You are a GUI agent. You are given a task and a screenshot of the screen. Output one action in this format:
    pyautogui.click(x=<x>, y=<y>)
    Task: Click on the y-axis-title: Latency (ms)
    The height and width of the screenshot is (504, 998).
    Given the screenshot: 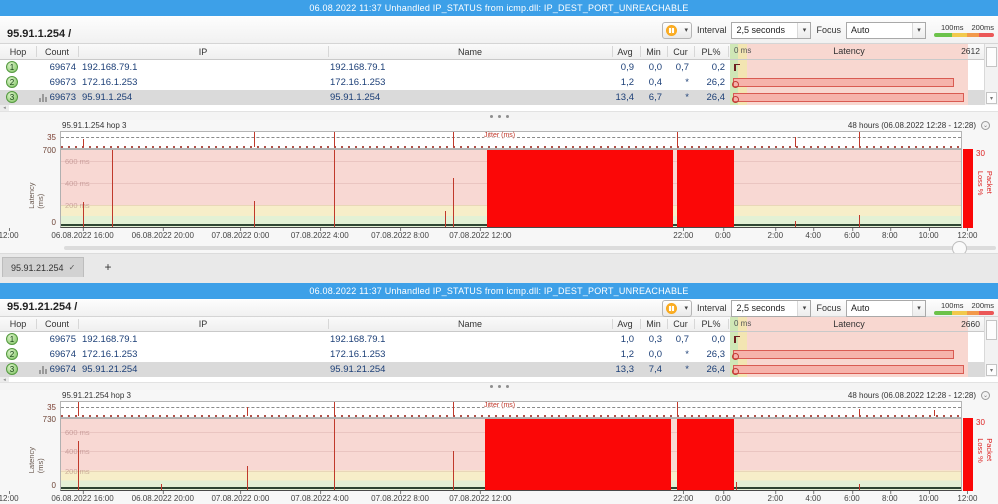 What is the action you would take?
    pyautogui.click(x=36, y=195)
    